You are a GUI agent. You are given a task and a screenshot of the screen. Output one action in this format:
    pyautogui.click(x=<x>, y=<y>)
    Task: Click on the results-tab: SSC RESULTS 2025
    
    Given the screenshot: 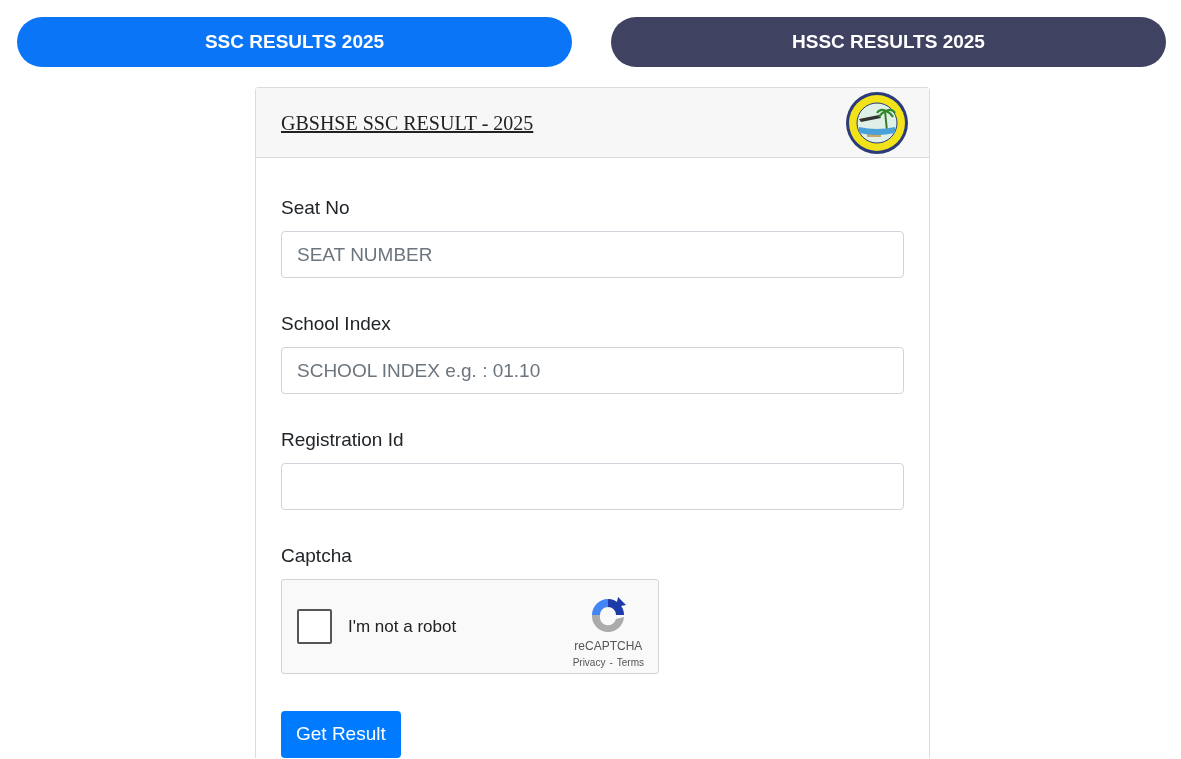 What is the action you would take?
    pyautogui.click(x=294, y=42)
    